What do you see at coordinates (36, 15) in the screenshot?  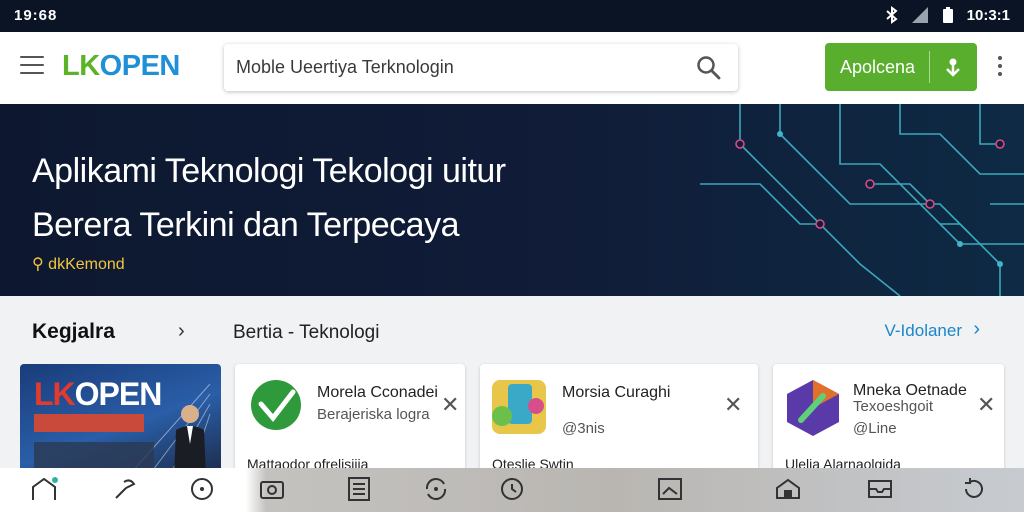 I see `status-time-left: 19:68` at bounding box center [36, 15].